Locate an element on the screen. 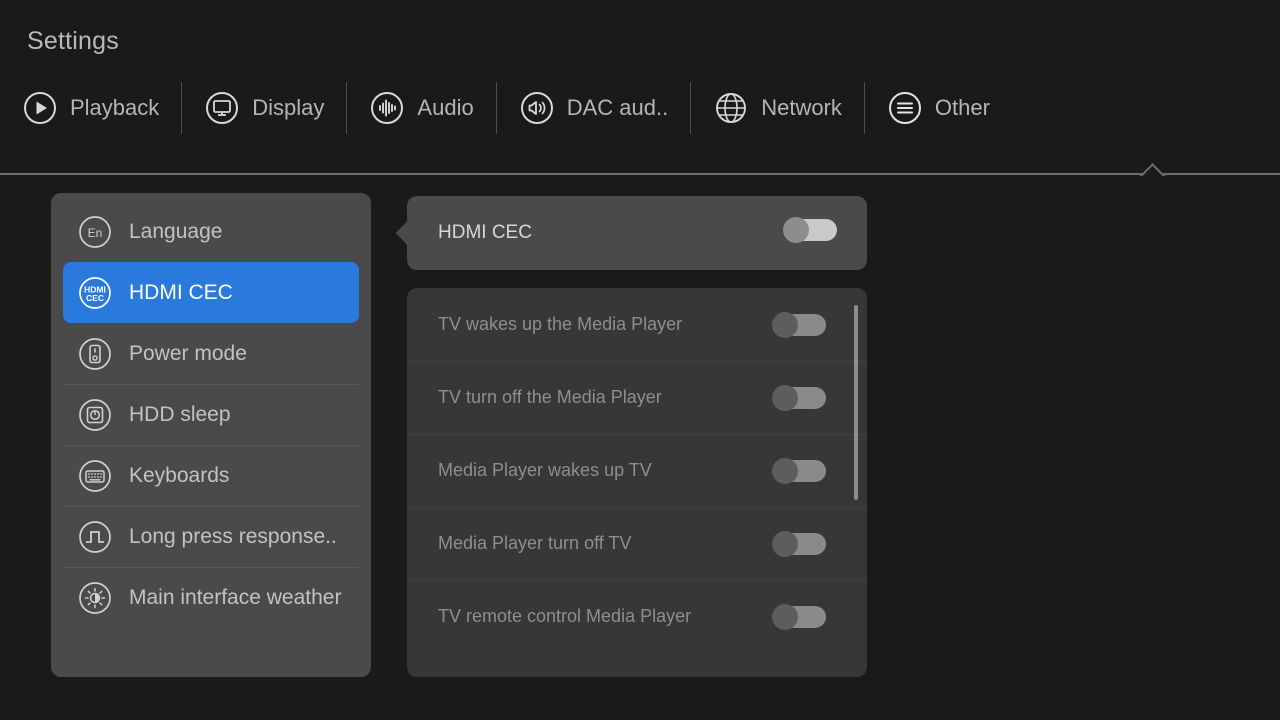  sidebar-item-language: En Language is located at coordinates (211, 231).